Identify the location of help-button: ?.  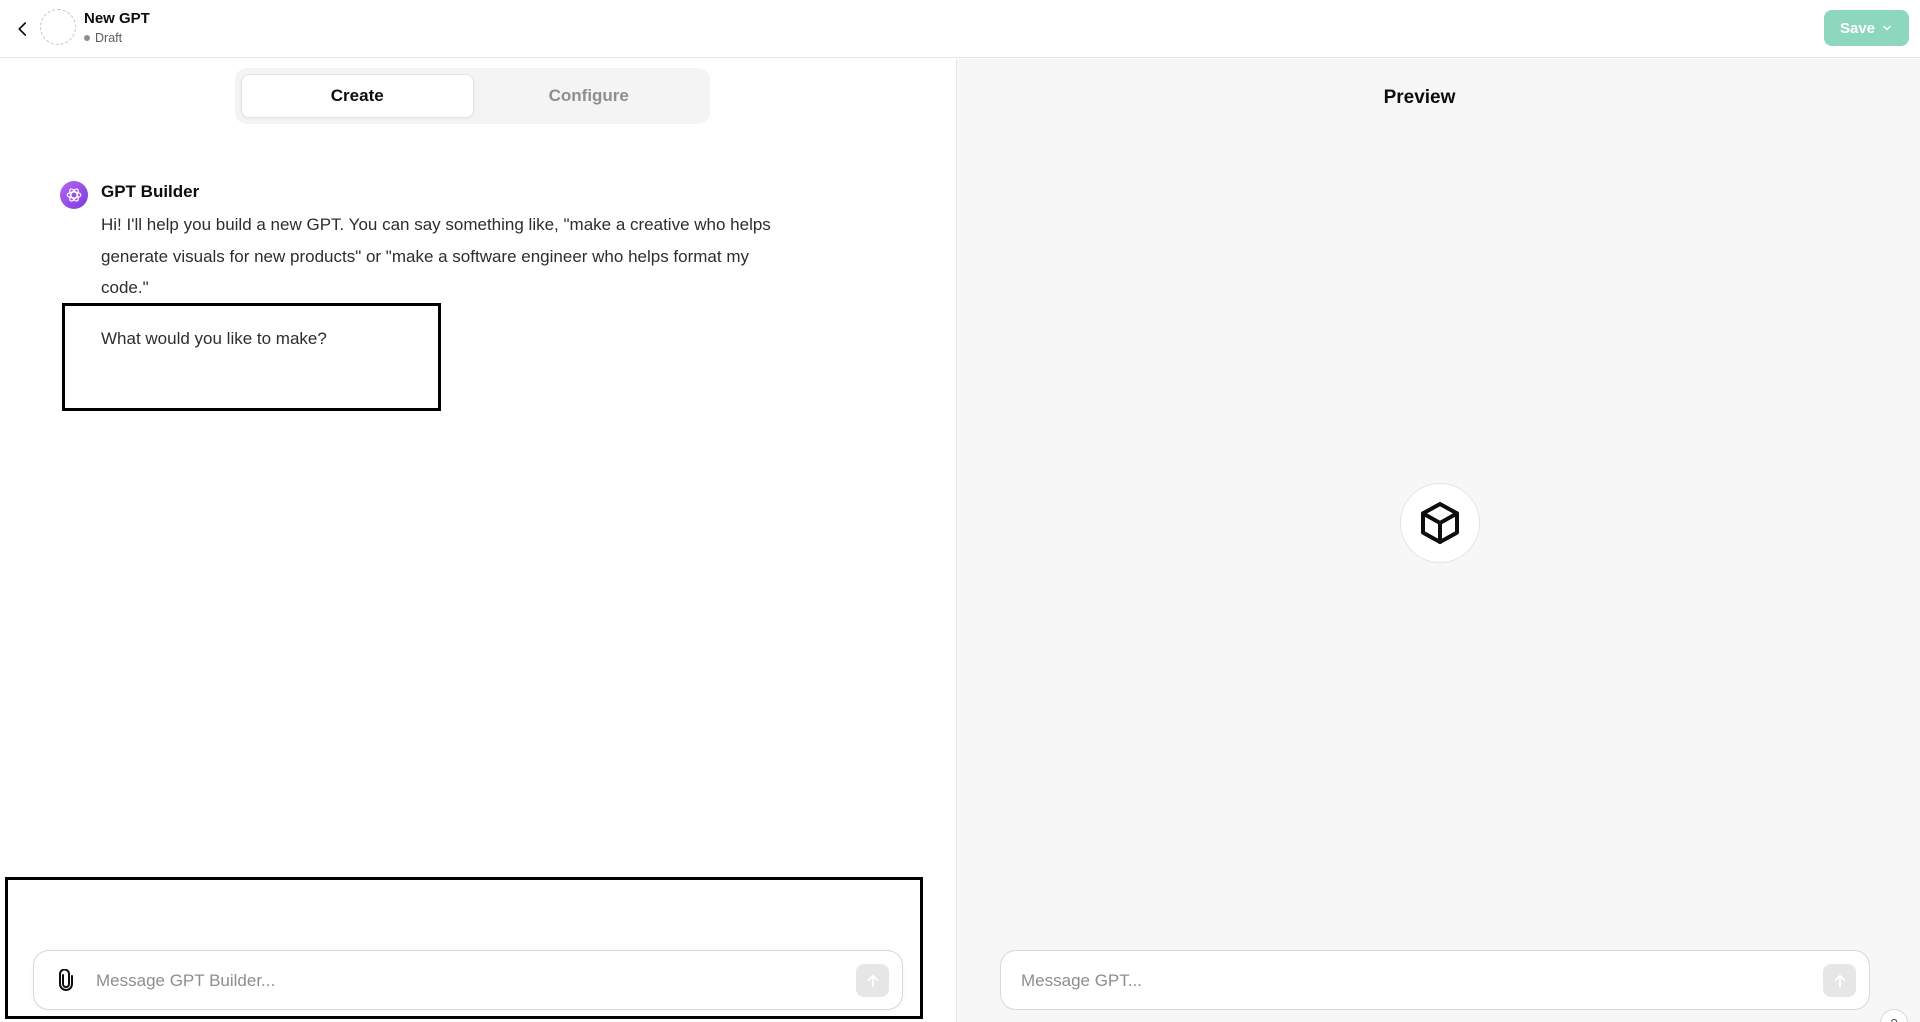
(1894, 1015).